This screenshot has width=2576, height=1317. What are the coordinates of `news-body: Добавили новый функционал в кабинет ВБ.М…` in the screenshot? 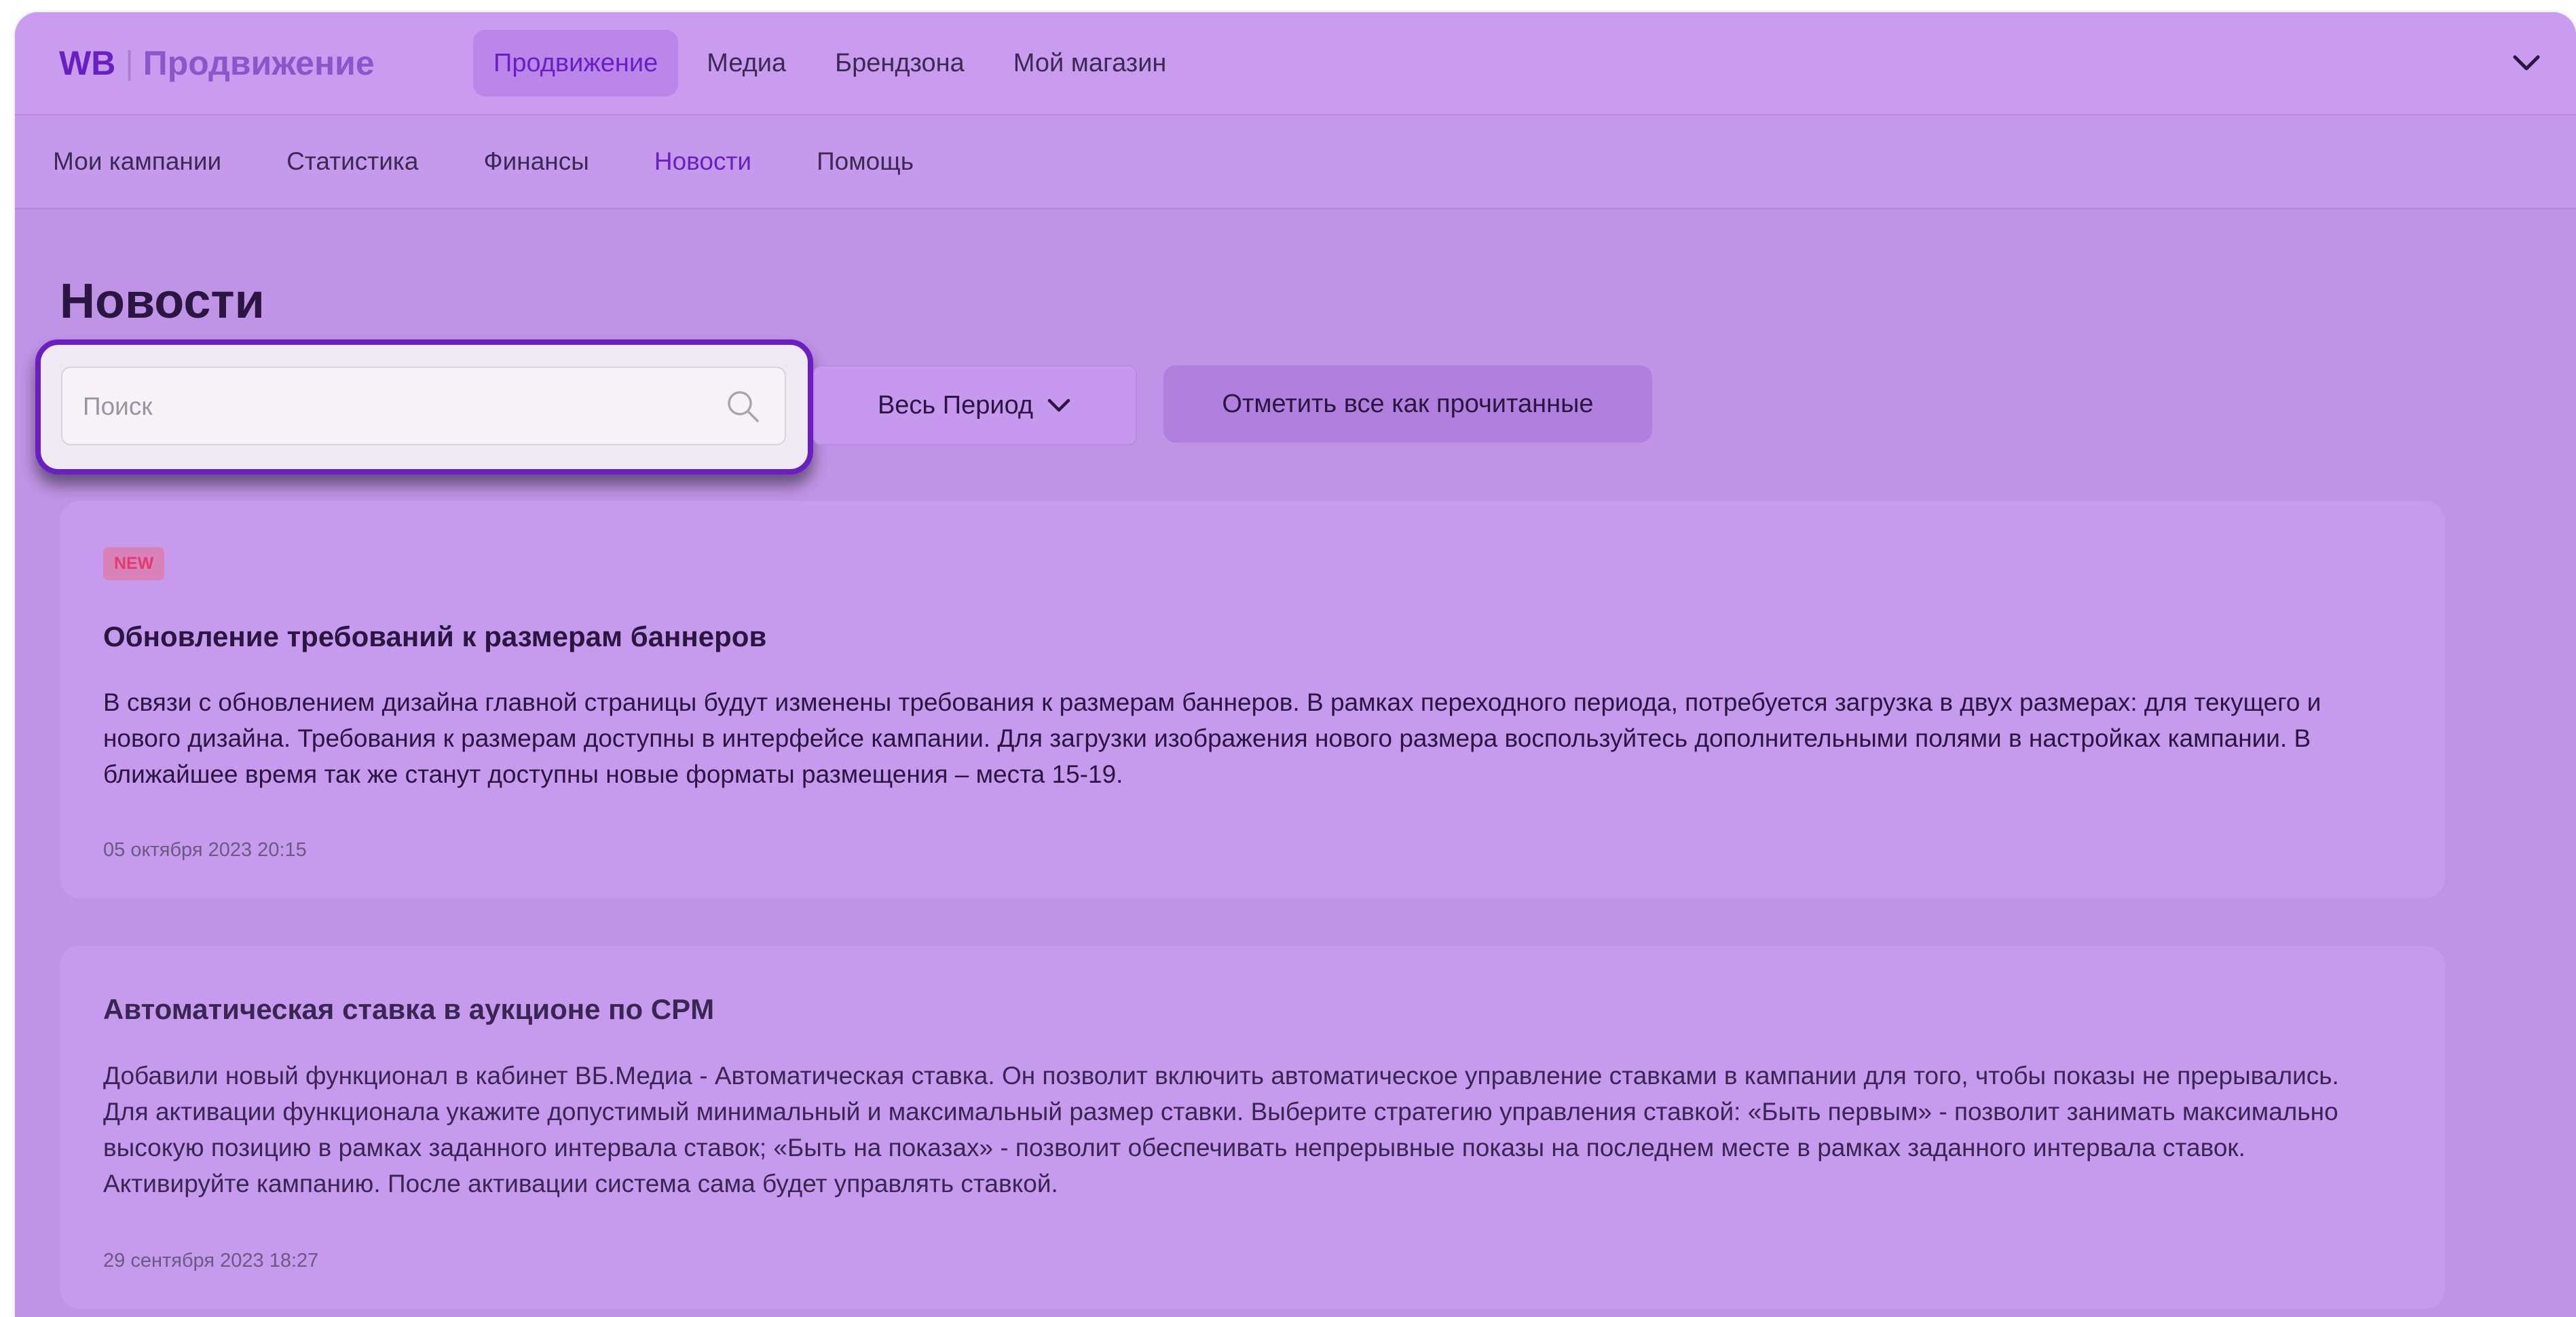 It's located at (1221, 1130).